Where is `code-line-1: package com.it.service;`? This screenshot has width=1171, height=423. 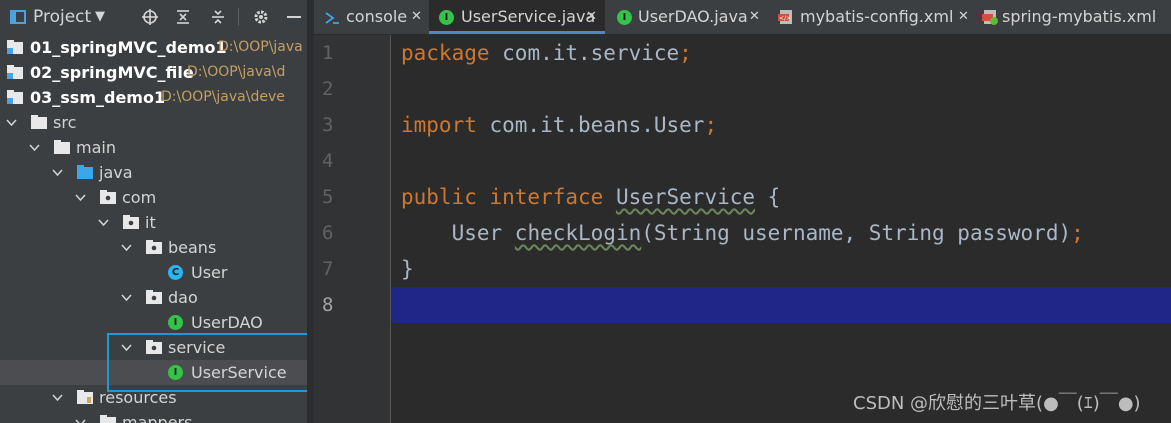
code-line-1: package com.it.service; is located at coordinates (546, 53).